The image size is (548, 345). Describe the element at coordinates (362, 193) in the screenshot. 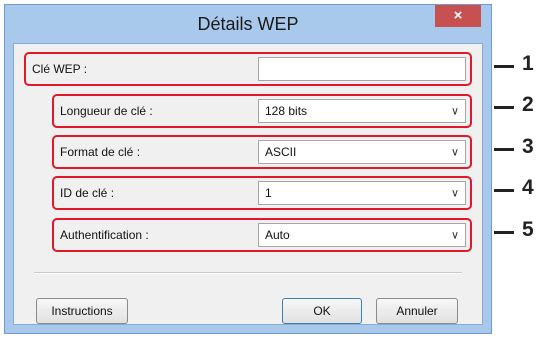

I see `key-id-select: 1 ∨` at that location.